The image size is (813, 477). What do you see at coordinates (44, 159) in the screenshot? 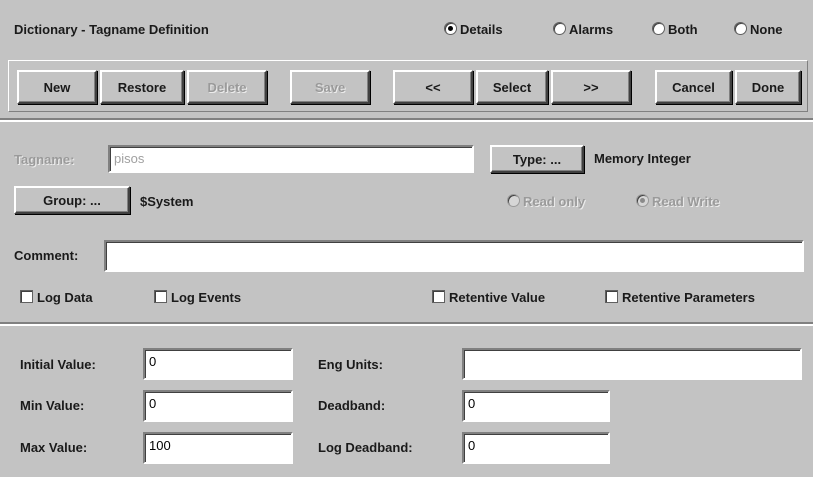
I see `tagname-label: Tagname:` at bounding box center [44, 159].